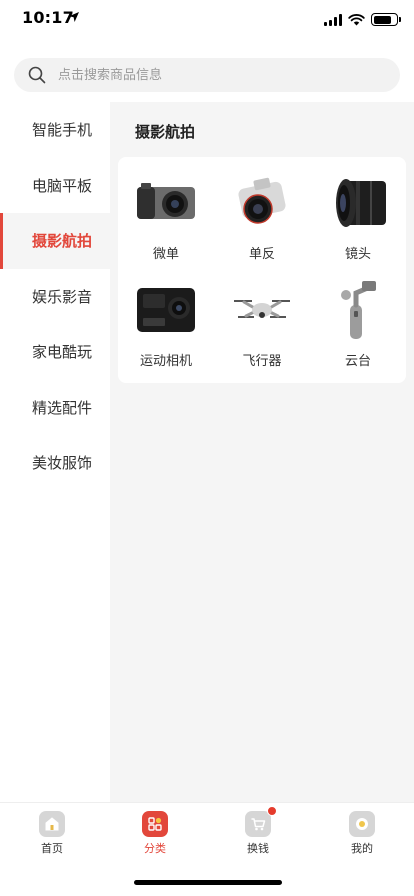  Describe the element at coordinates (166, 310) in the screenshot. I see `action-camera-icon` at that location.